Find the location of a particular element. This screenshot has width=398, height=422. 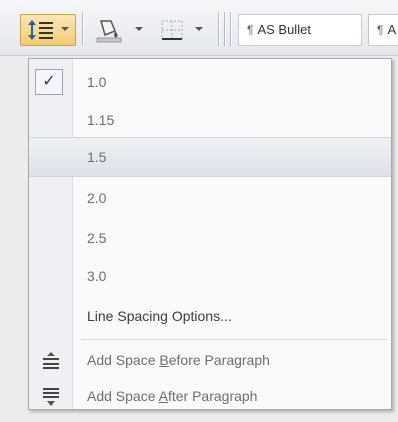

menu-item-spacing-3-0: 3.0 is located at coordinates (210, 277).